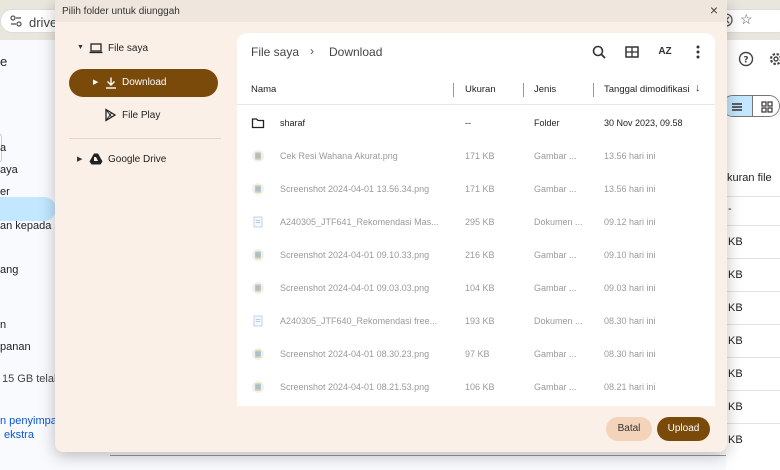 Image resolution: width=780 pixels, height=470 pixels. I want to click on sidebar-item-active-bg, so click(28, 209).